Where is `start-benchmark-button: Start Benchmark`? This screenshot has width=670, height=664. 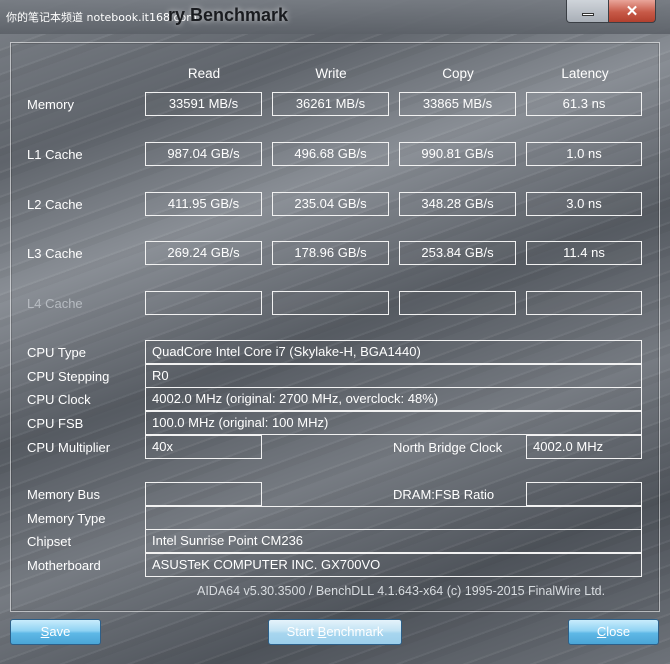
start-benchmark-button: Start Benchmark is located at coordinates (335, 632).